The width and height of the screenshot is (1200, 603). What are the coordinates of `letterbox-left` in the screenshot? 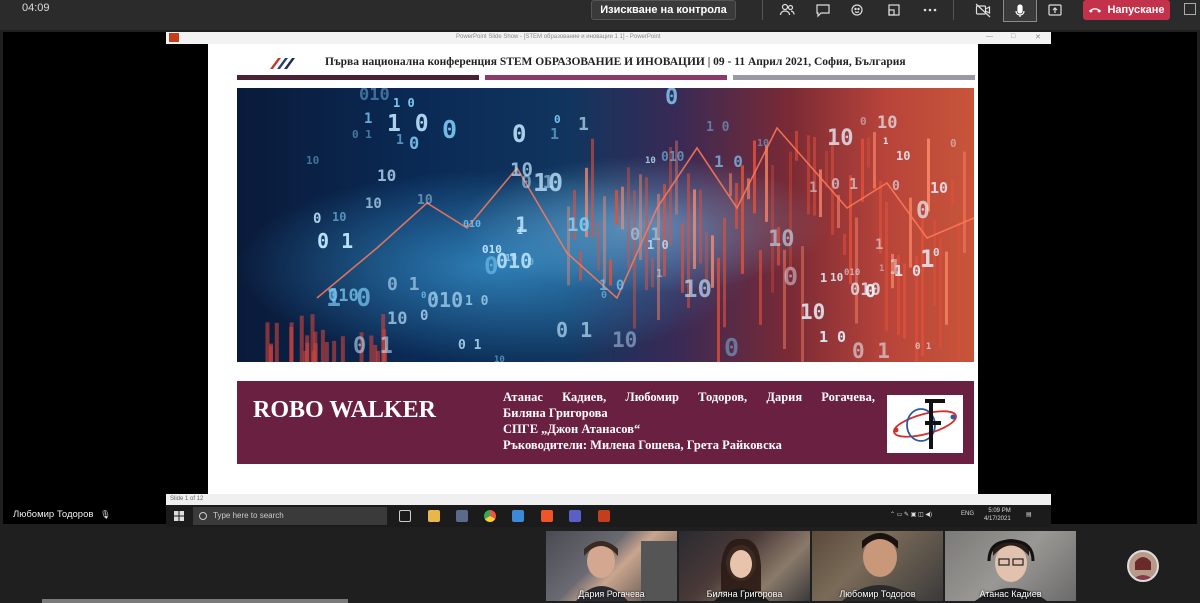 It's located at (187, 269).